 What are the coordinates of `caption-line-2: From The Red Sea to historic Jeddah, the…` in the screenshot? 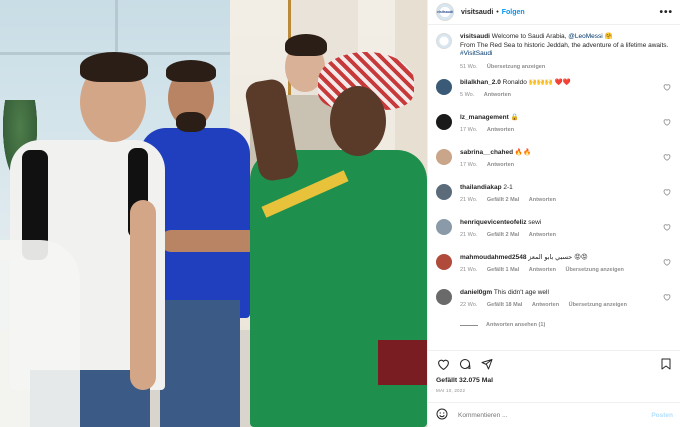 It's located at (564, 45).